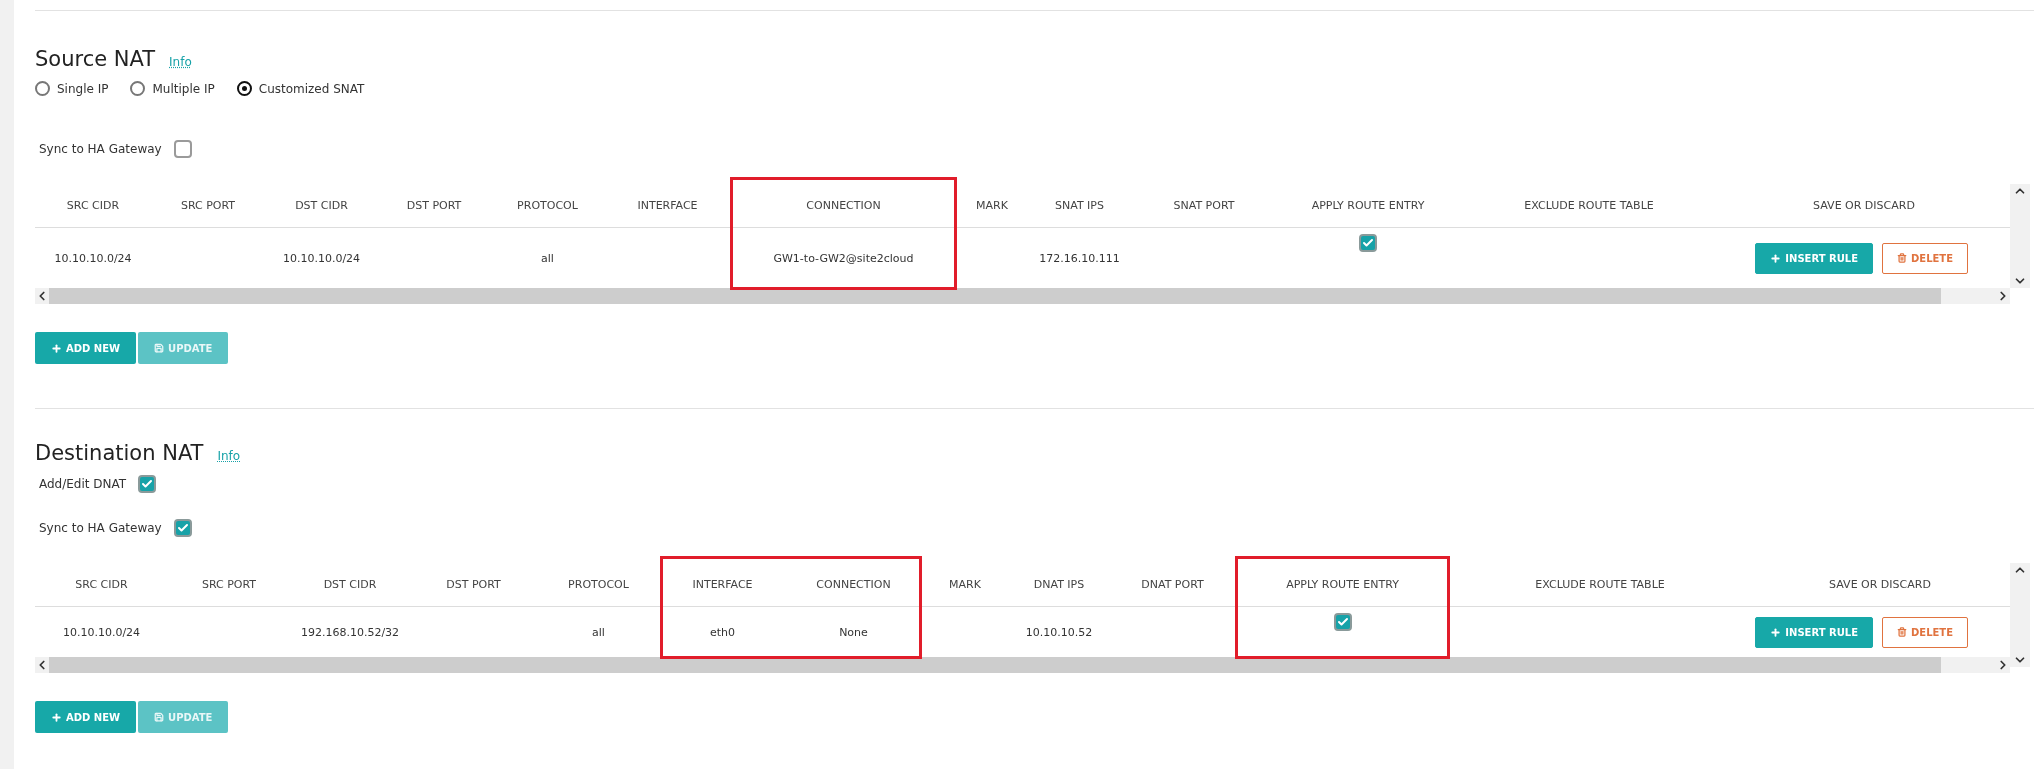  What do you see at coordinates (853, 632) in the screenshot?
I see `table-cell: None` at bounding box center [853, 632].